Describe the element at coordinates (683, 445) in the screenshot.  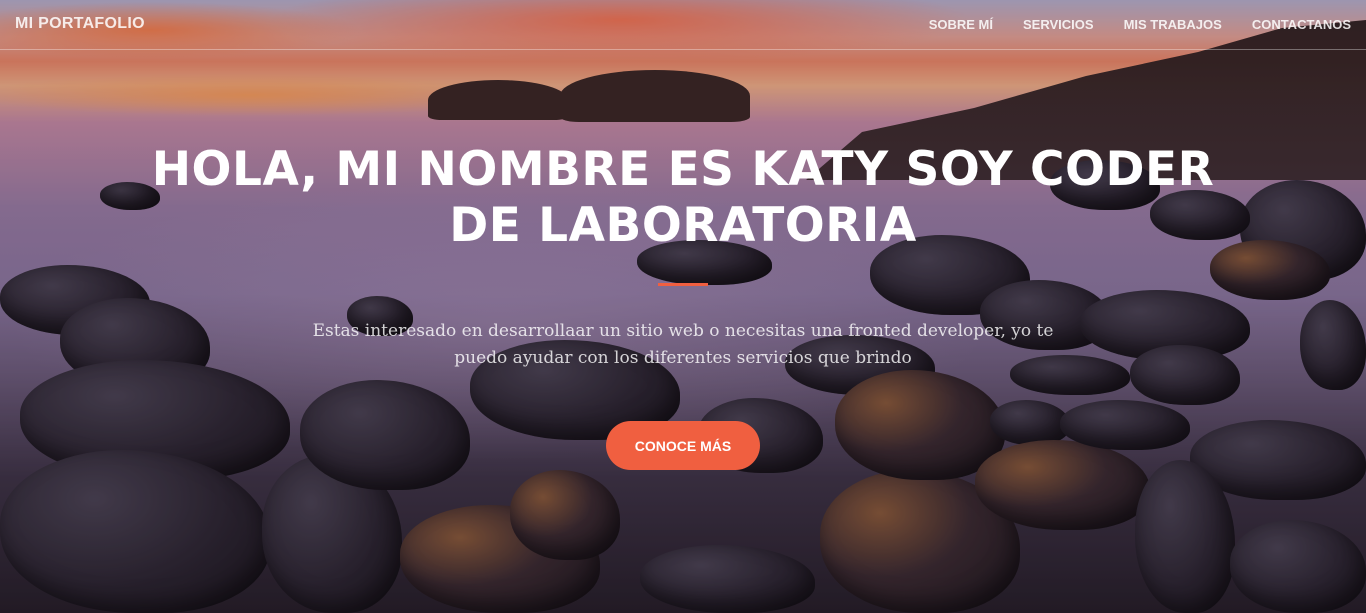
I see `conoce-mas-button: CONOCE MÁS` at that location.